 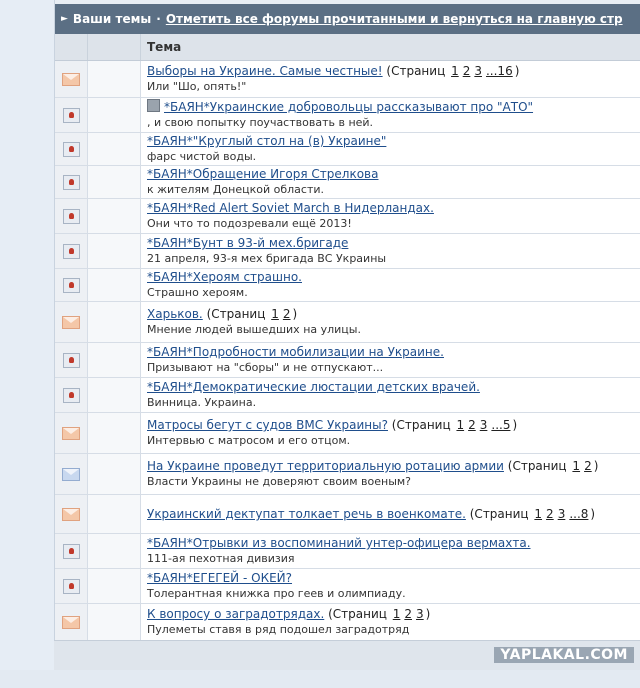 I want to click on pinned-icon, so click(x=153, y=105).